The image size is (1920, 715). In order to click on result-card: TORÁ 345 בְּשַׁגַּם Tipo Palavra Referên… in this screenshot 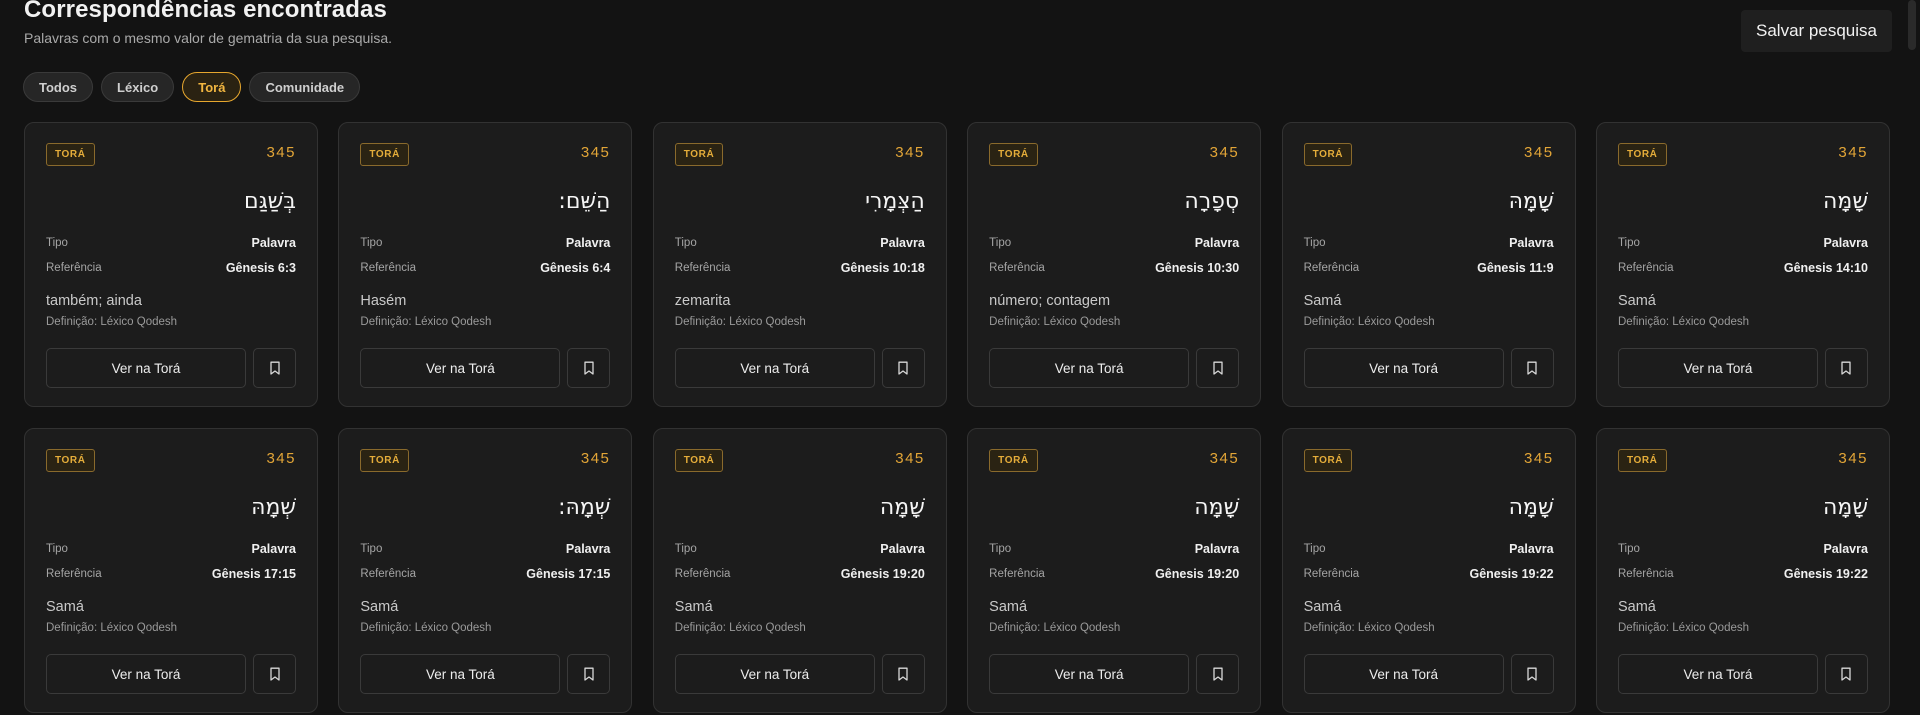, I will do `click(171, 264)`.